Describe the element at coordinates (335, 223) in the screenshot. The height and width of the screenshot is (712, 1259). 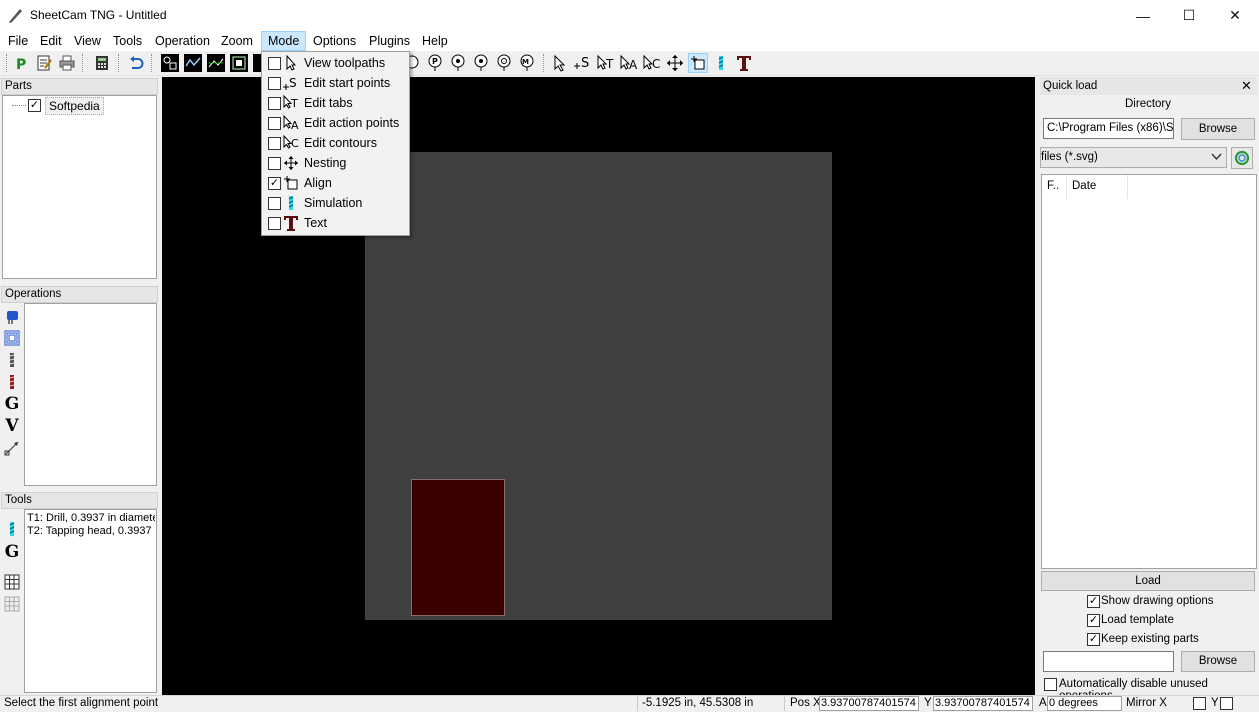
I see `menu-item-text: Text` at that location.